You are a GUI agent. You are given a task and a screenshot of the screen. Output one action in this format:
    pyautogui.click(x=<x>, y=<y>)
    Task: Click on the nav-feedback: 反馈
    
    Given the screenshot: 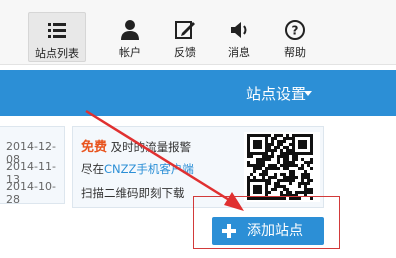 What is the action you would take?
    pyautogui.click(x=185, y=36)
    